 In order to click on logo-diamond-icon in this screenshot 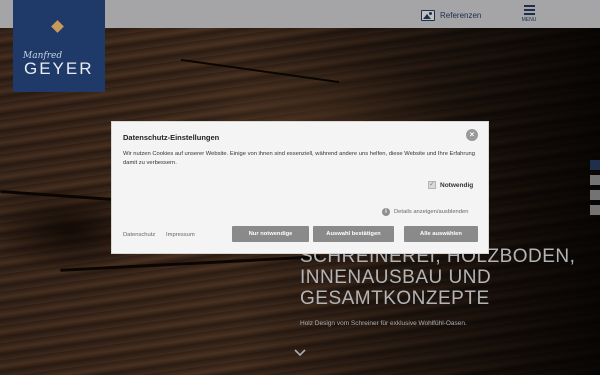, I will do `click(57, 26)`.